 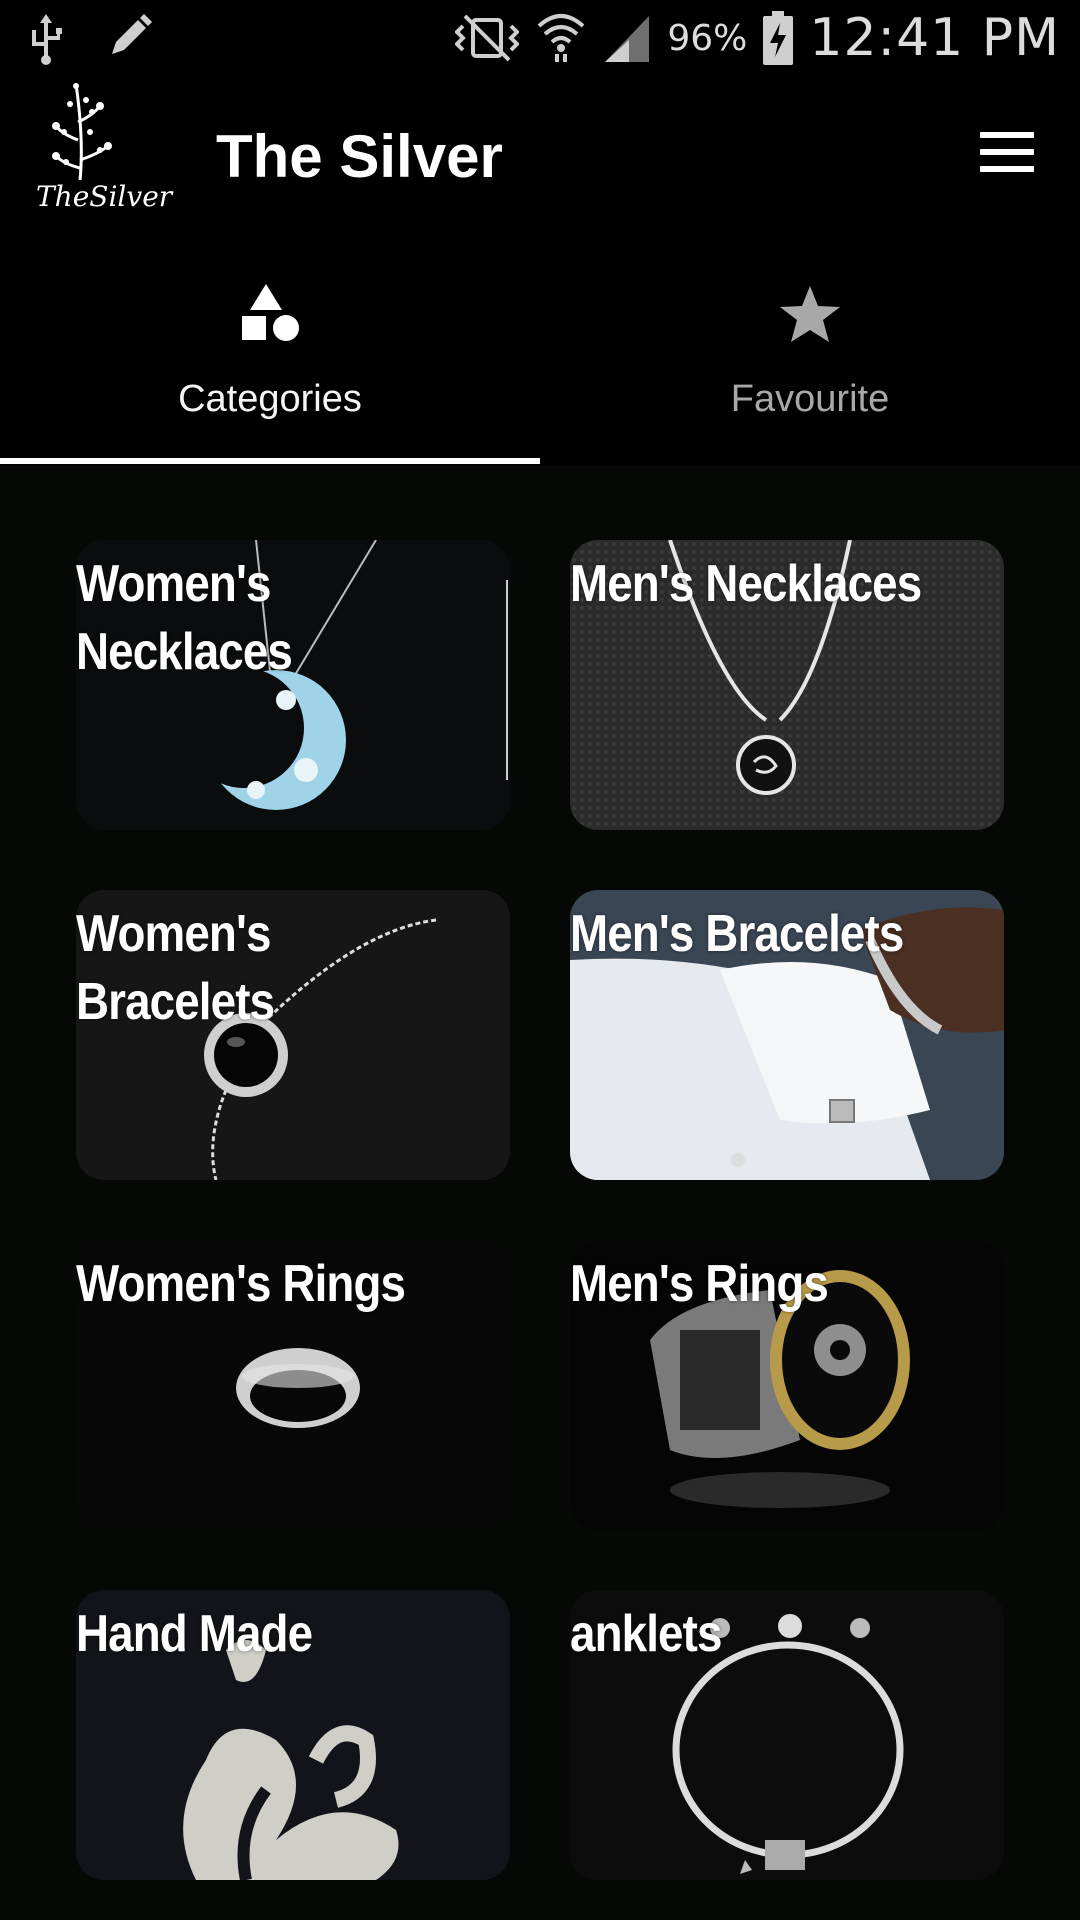 What do you see at coordinates (810, 353) in the screenshot?
I see `tab-favourite: Favourite` at bounding box center [810, 353].